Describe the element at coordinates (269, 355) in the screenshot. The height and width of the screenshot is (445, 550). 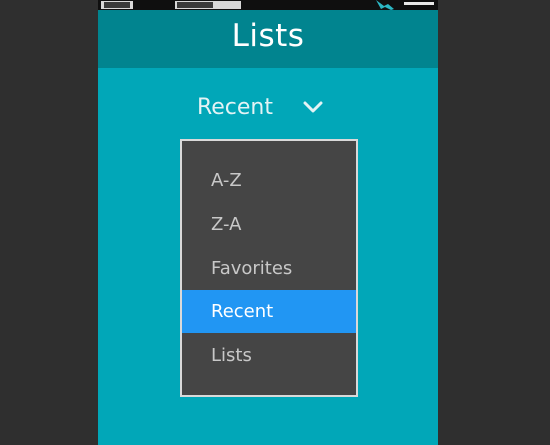
I see `sort-option-lists: Lists` at that location.